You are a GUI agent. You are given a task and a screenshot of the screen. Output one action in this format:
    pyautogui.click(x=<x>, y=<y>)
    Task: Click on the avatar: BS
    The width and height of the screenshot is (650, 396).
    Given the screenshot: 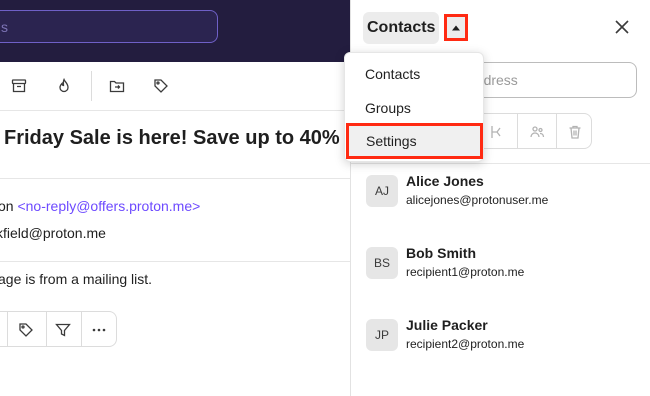 What is the action you would take?
    pyautogui.click(x=382, y=263)
    